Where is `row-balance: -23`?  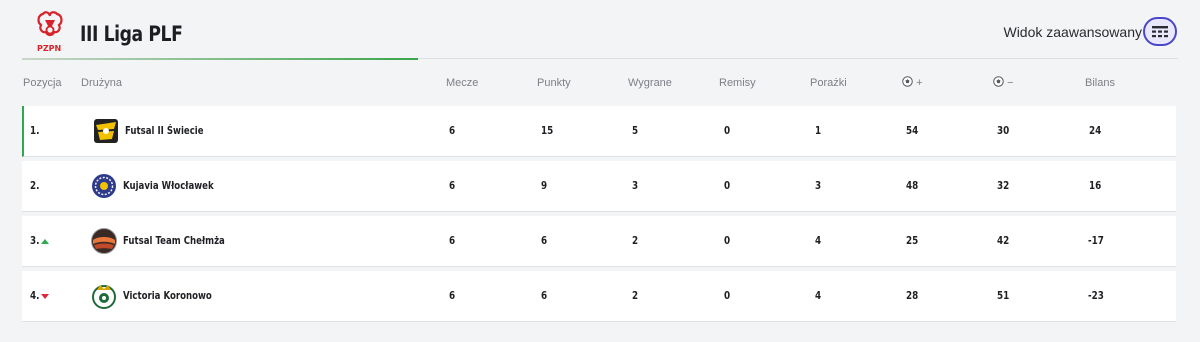 row-balance: -23 is located at coordinates (1096, 295).